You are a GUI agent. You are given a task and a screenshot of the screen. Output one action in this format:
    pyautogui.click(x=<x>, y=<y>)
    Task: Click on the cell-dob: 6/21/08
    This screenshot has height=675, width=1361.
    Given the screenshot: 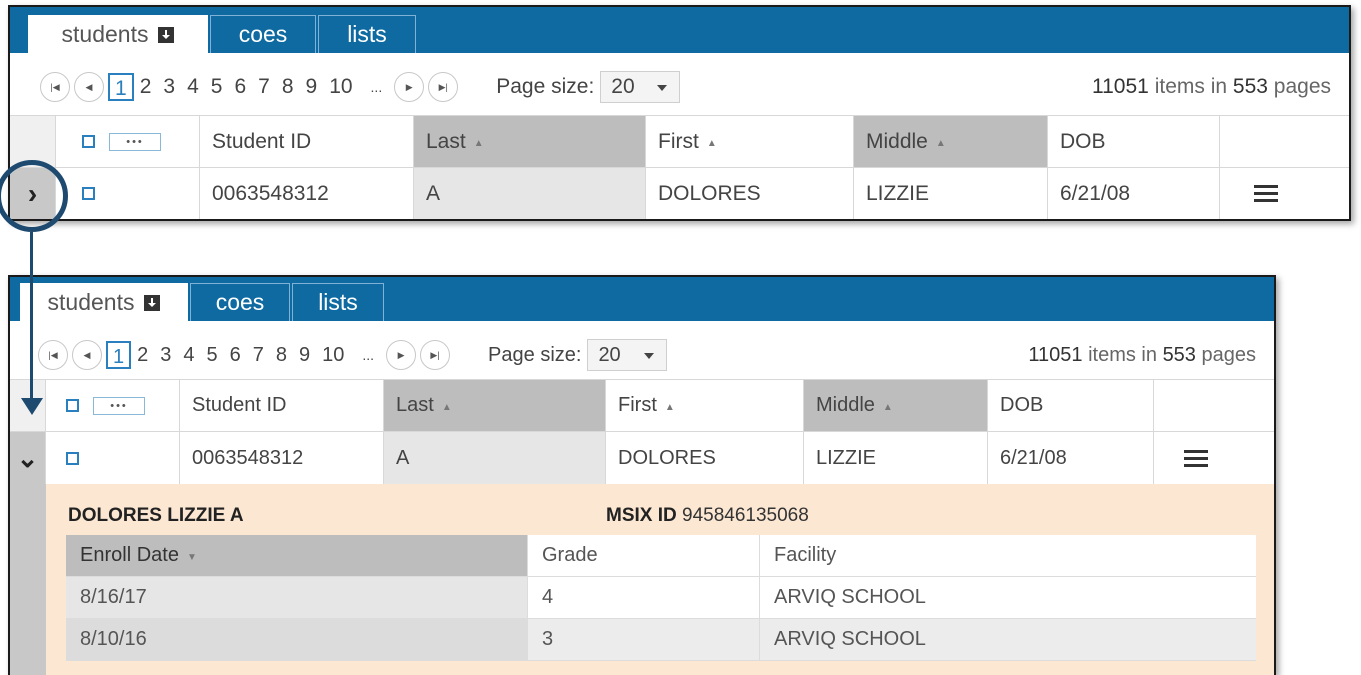 What is the action you would take?
    pyautogui.click(x=1071, y=457)
    